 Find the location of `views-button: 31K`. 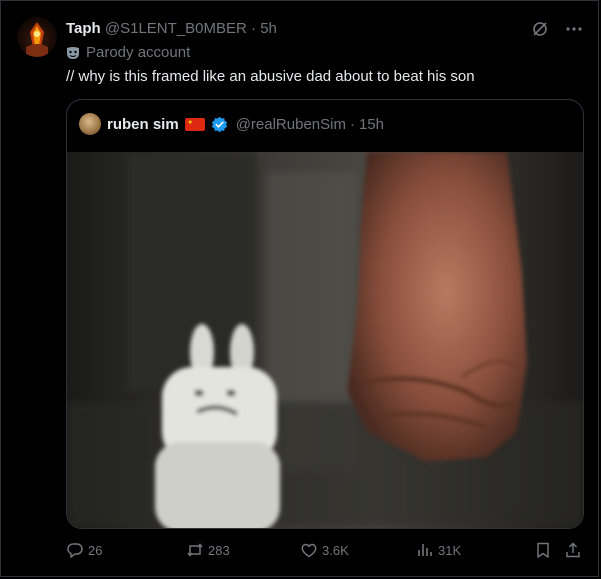

views-button: 31K is located at coordinates (438, 550).